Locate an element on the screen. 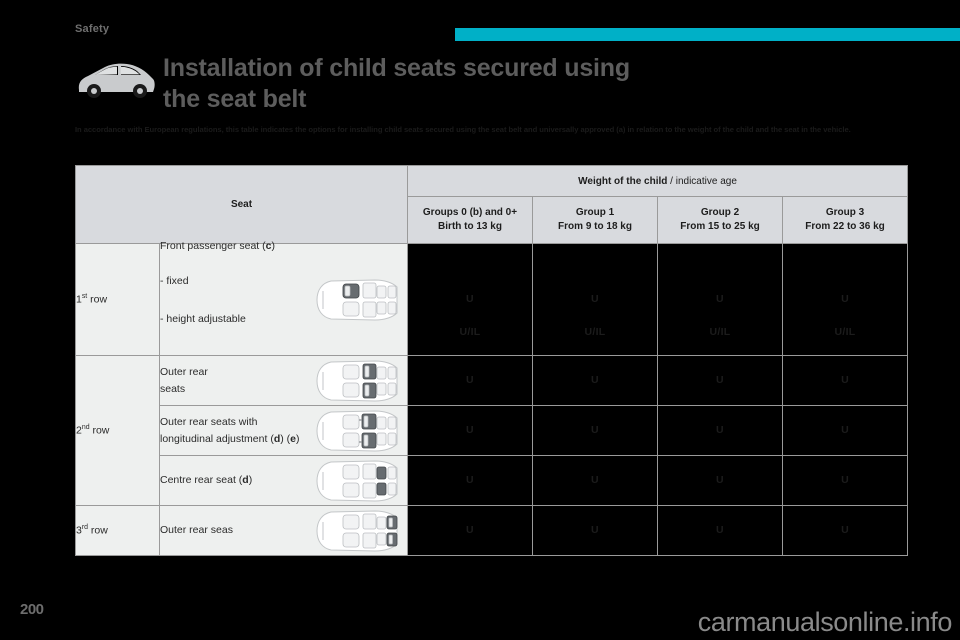 The width and height of the screenshot is (960, 640). group-2-line2: From 15 to 25 kg is located at coordinates (720, 226).